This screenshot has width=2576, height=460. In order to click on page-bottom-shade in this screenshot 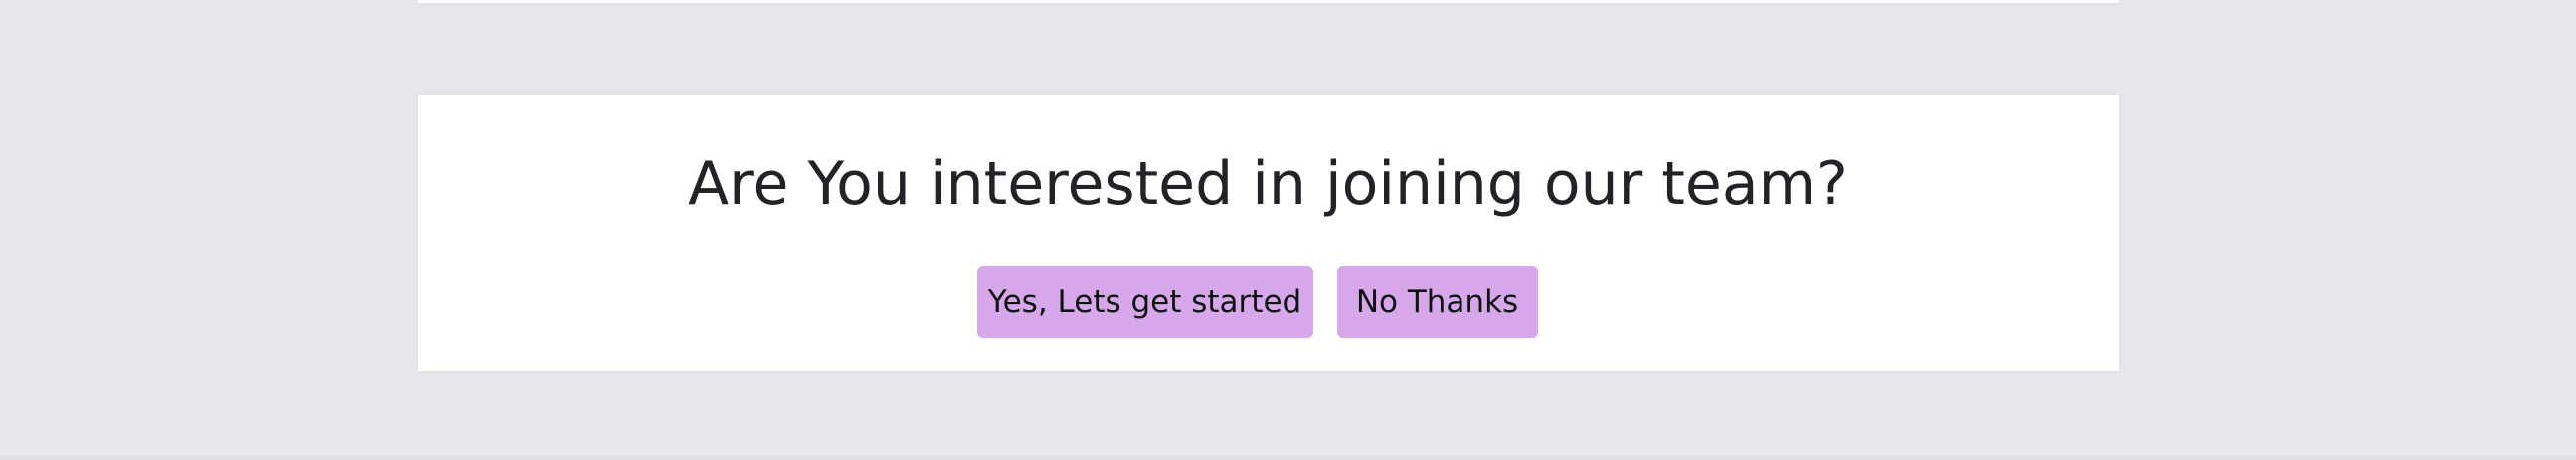, I will do `click(1288, 458)`.